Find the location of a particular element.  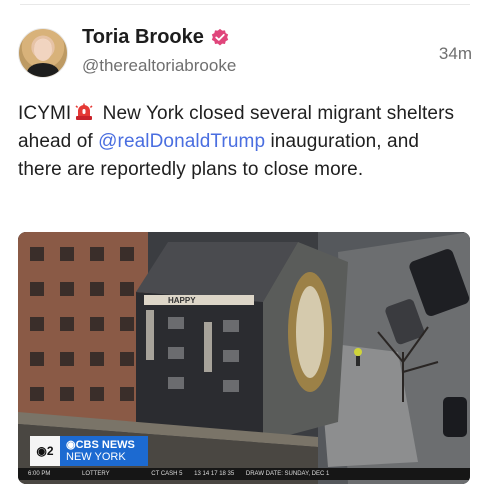

channel-logo: ◉ 2 is located at coordinates (45, 451).